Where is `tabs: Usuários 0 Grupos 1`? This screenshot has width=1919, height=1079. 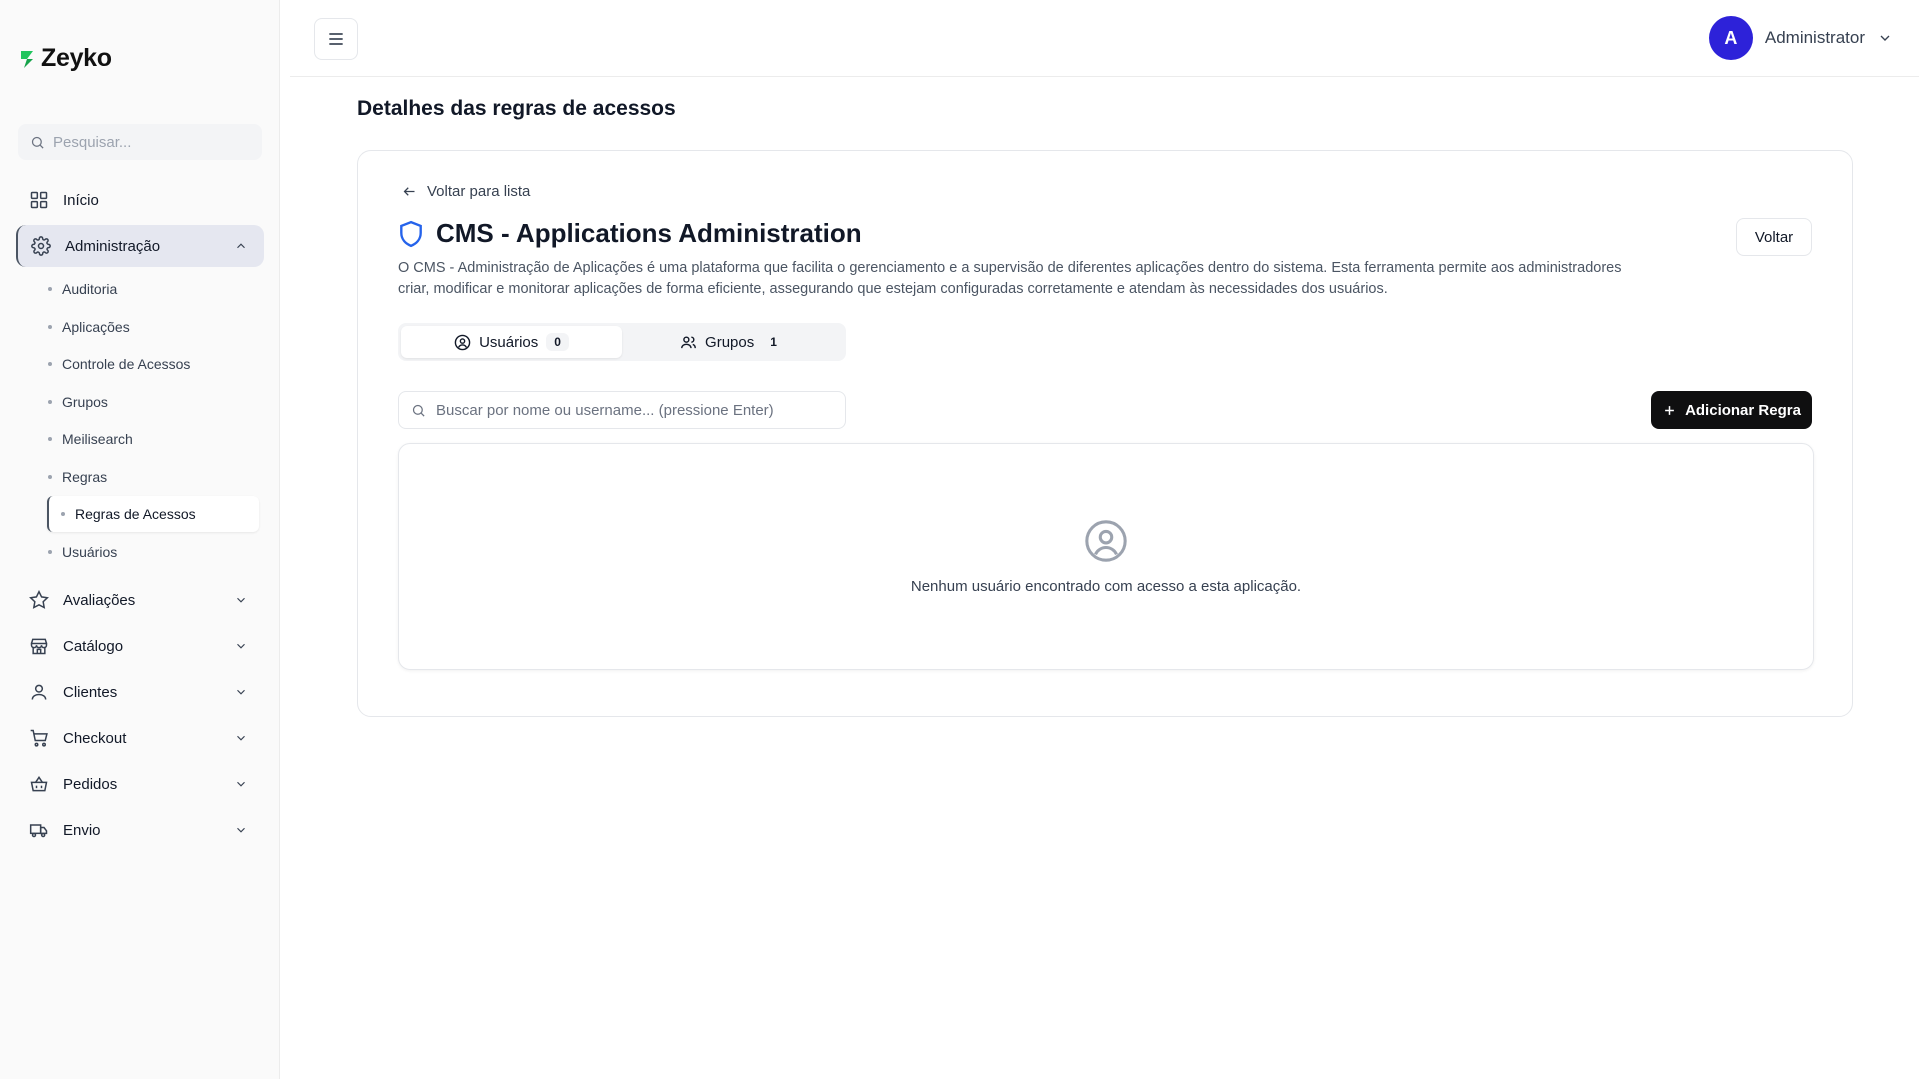 tabs: Usuários 0 Grupos 1 is located at coordinates (622, 342).